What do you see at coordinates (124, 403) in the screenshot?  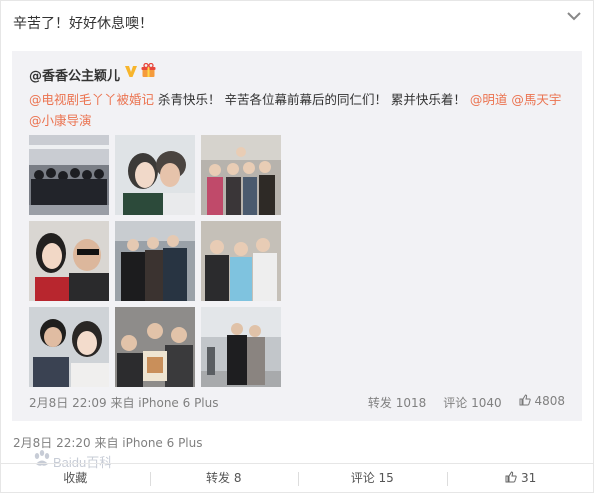 I see `repost-meta: 2月8日 22:09 来自 iPhone 6 Plus` at bounding box center [124, 403].